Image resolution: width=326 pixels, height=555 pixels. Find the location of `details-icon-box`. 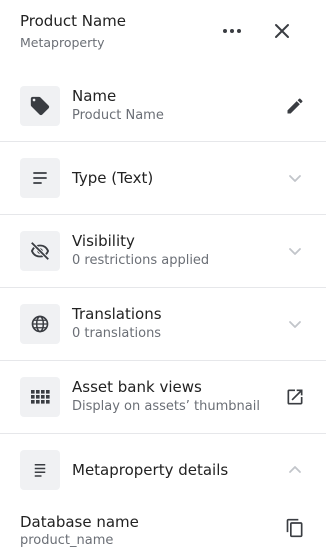

details-icon-box is located at coordinates (40, 470).